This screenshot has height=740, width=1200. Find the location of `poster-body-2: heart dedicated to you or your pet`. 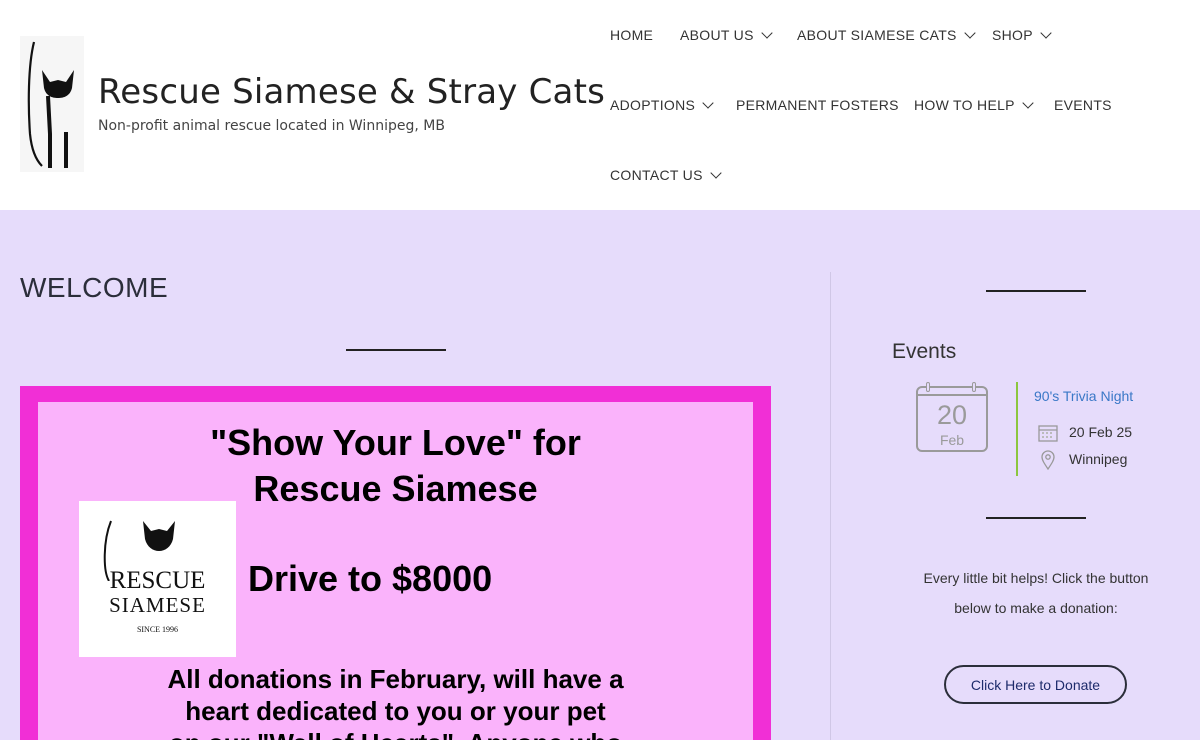

poster-body-2: heart dedicated to you or your pet is located at coordinates (395, 711).